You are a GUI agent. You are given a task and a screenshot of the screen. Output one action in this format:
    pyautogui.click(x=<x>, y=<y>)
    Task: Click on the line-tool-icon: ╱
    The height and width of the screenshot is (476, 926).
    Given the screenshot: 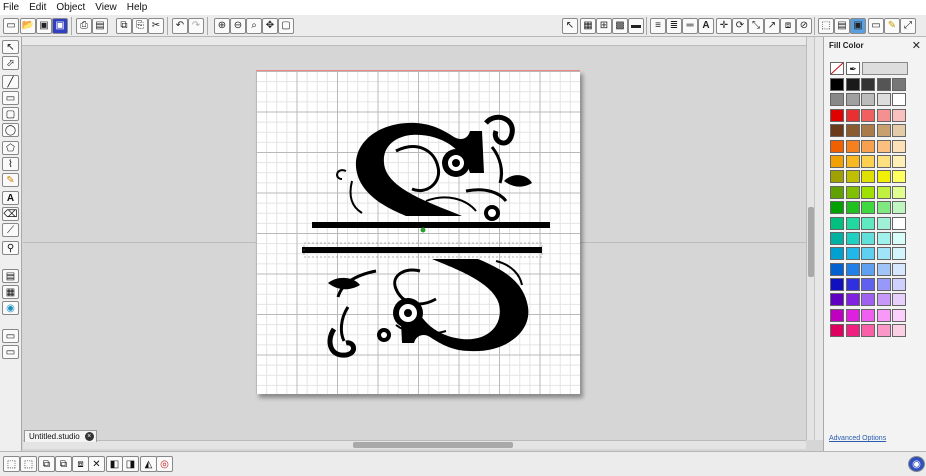 What is the action you would take?
    pyautogui.click(x=10, y=82)
    